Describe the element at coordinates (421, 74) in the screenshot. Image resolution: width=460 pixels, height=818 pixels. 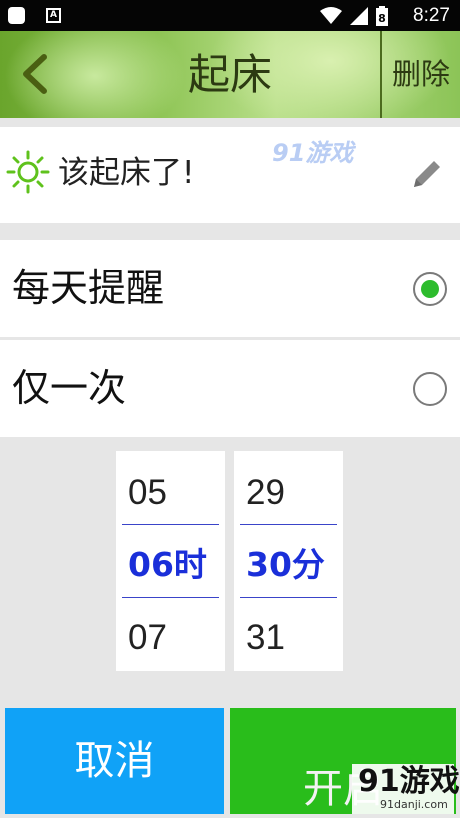
I see `delete-button: 删除` at that location.